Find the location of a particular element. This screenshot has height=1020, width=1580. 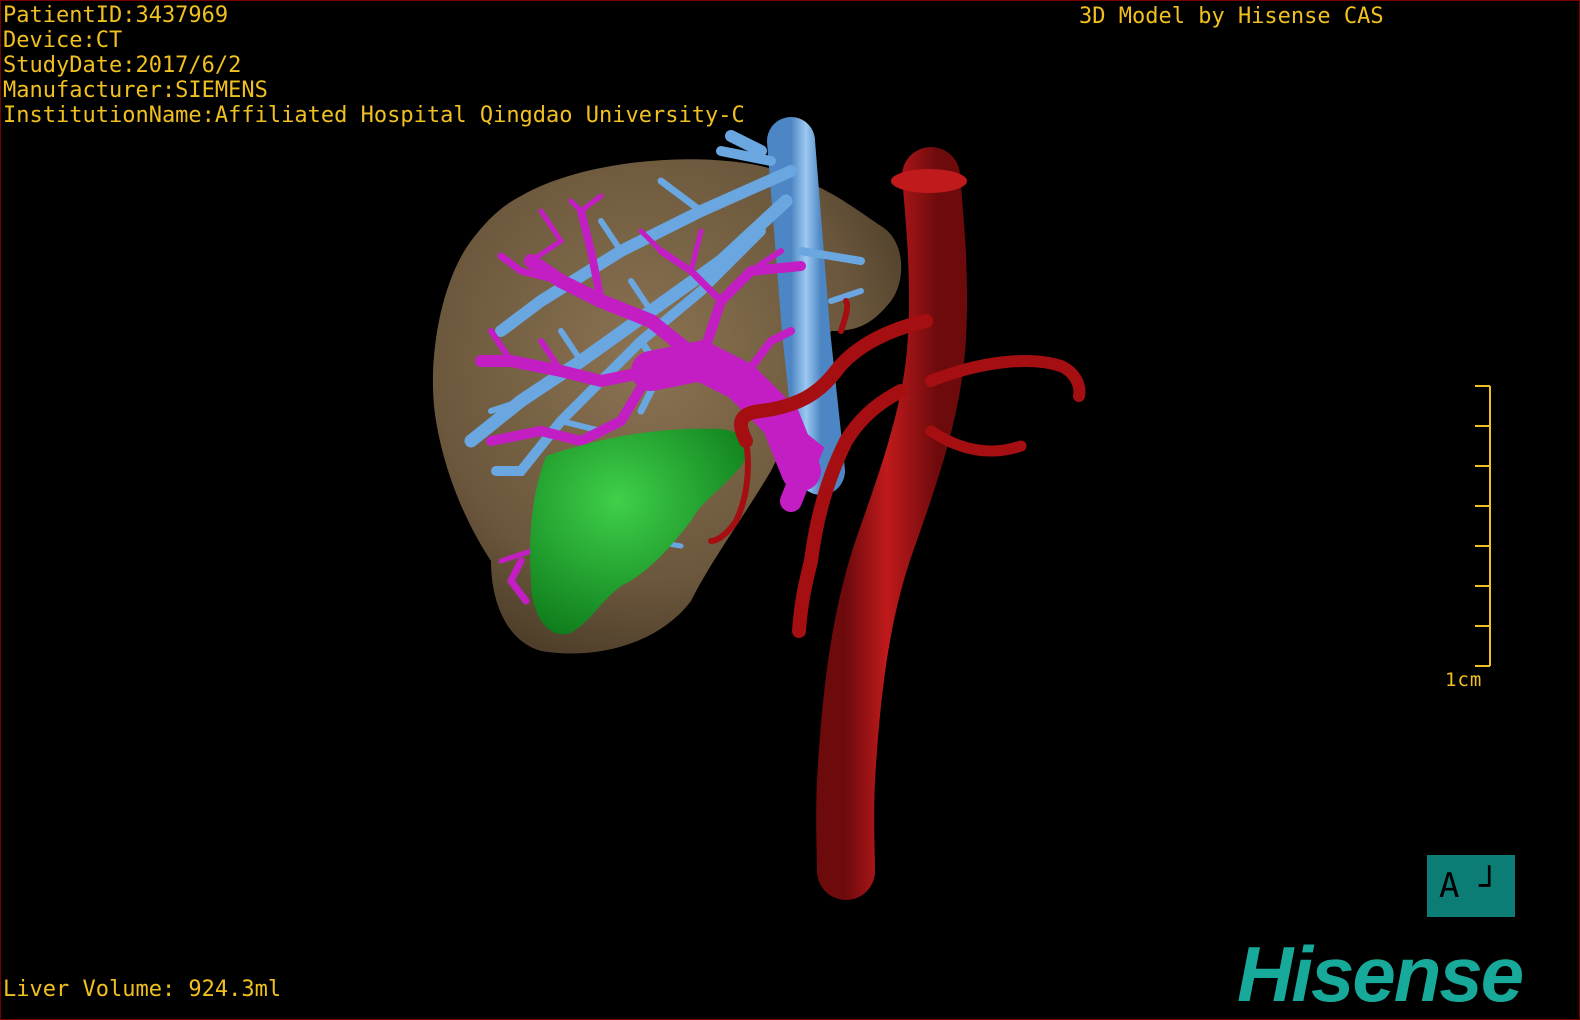

study-date: StudyDate:2017/6/2 is located at coordinates (122, 65).